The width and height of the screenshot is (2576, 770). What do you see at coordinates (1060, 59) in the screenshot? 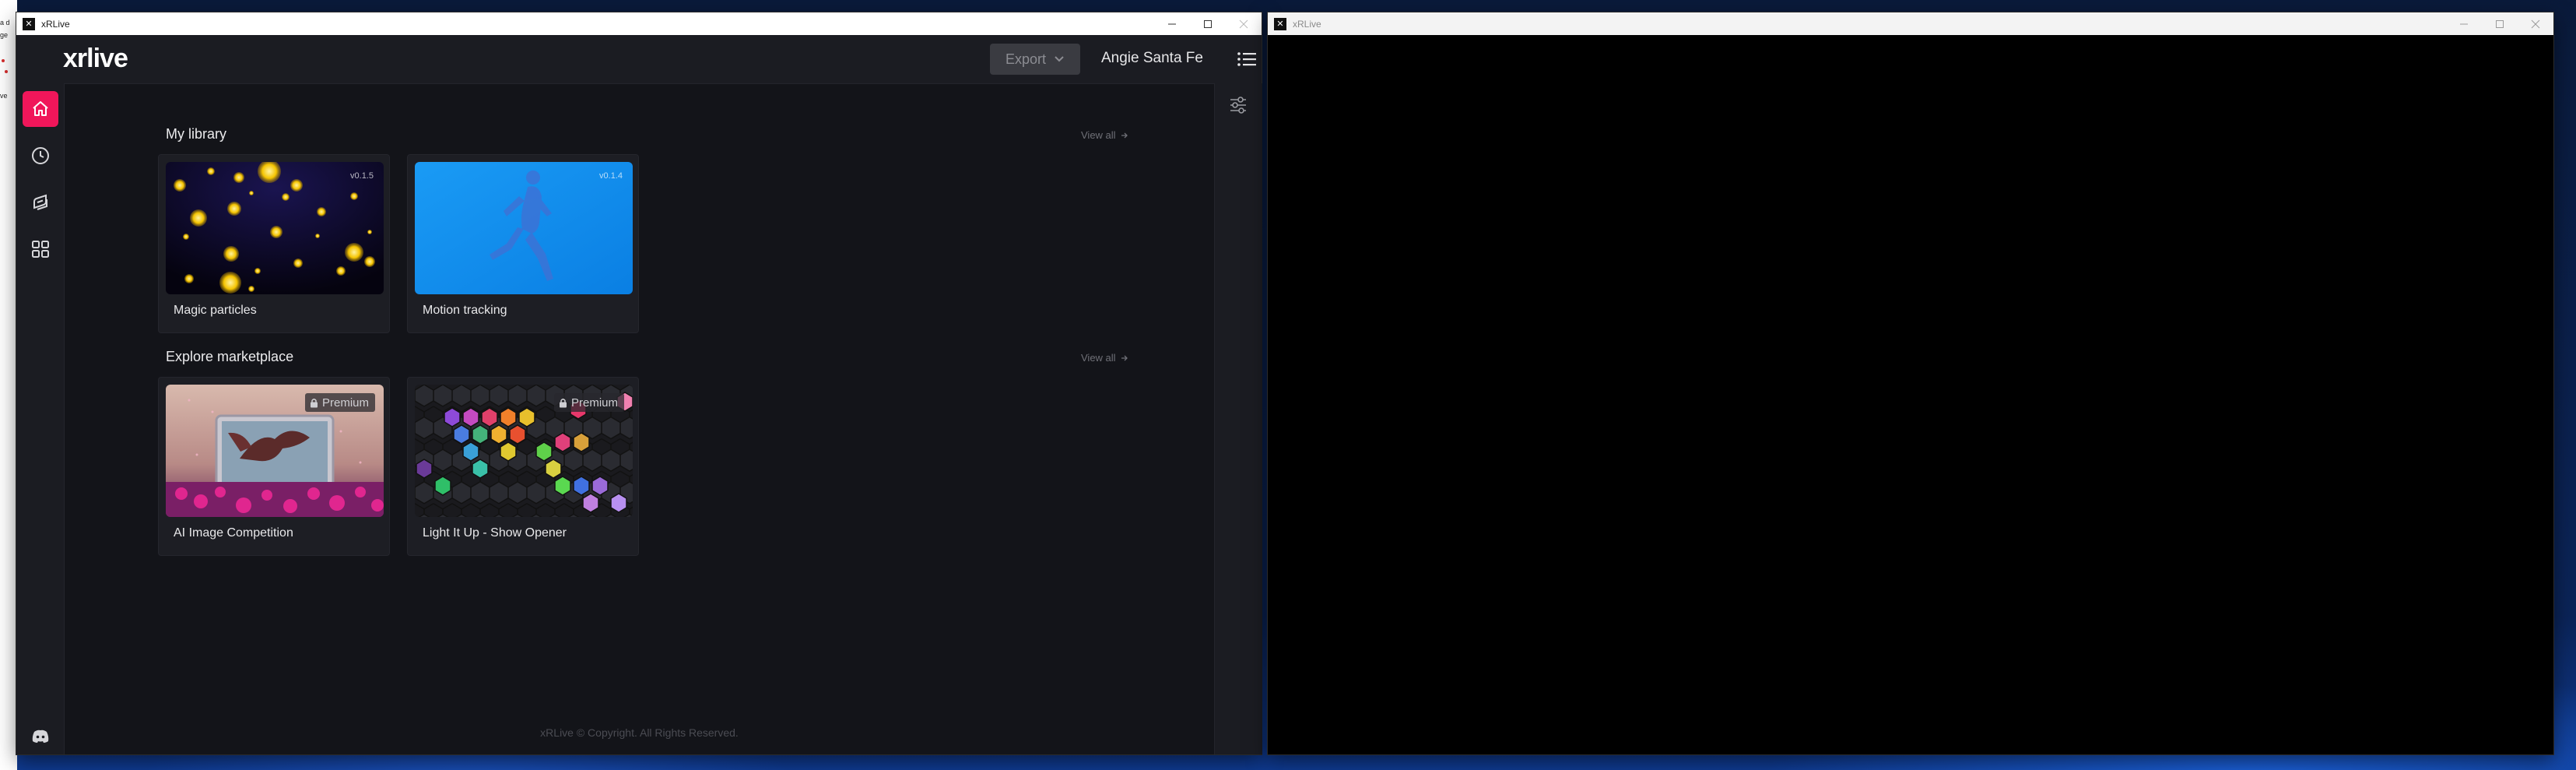
I see `chevron-down-icon` at bounding box center [1060, 59].